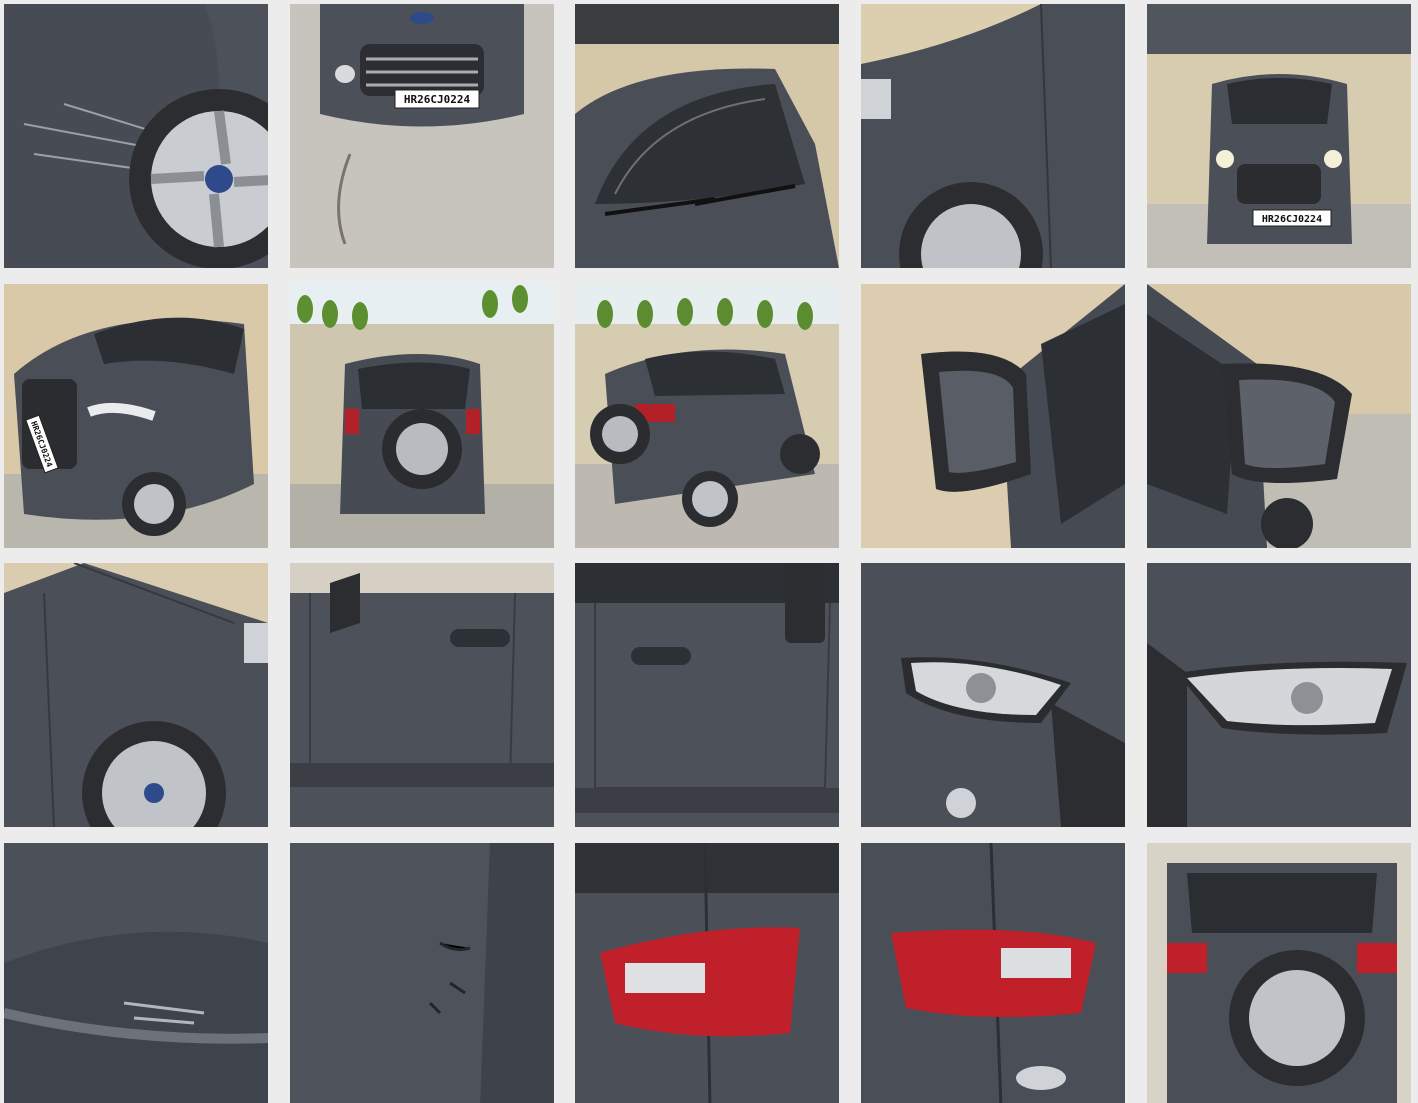  Describe the element at coordinates (707, 136) in the screenshot. I see `photo-windshield-from-above` at that location.